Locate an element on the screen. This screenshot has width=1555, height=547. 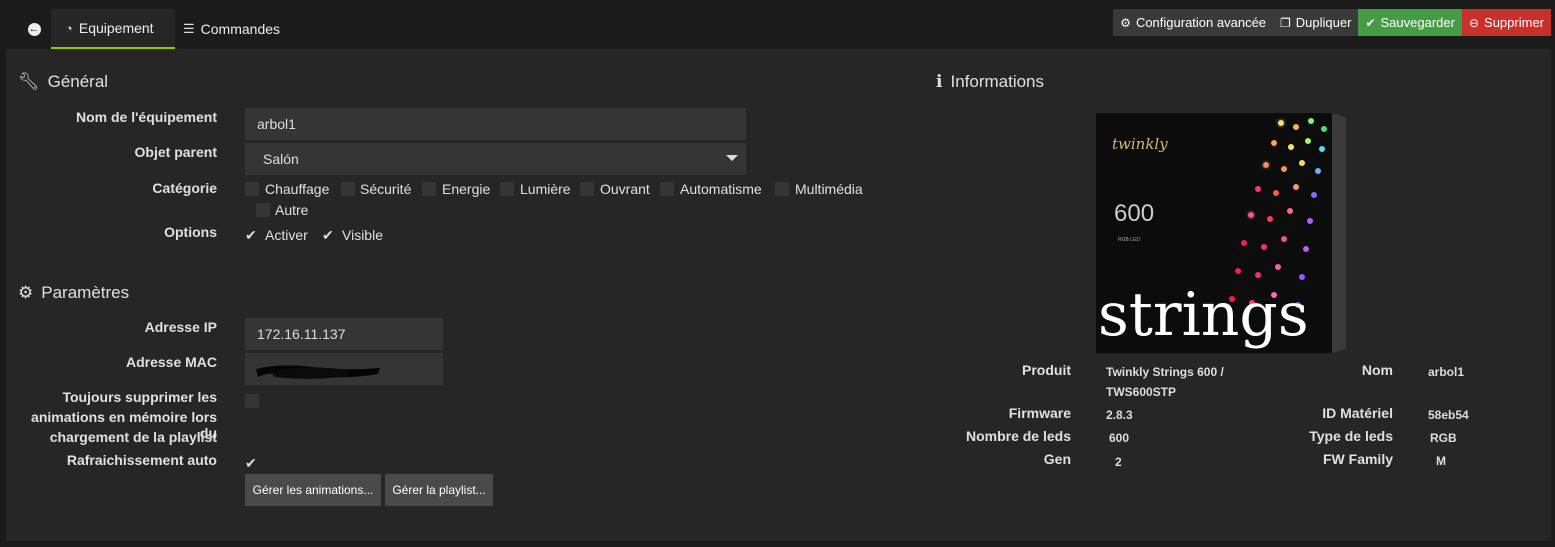
mac-redaction is located at coordinates (318, 372).